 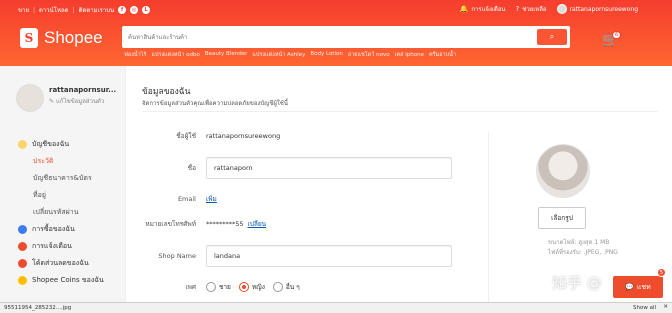 What do you see at coordinates (326, 55) in the screenshot?
I see `suggestion-link: Body Lotion` at bounding box center [326, 55].